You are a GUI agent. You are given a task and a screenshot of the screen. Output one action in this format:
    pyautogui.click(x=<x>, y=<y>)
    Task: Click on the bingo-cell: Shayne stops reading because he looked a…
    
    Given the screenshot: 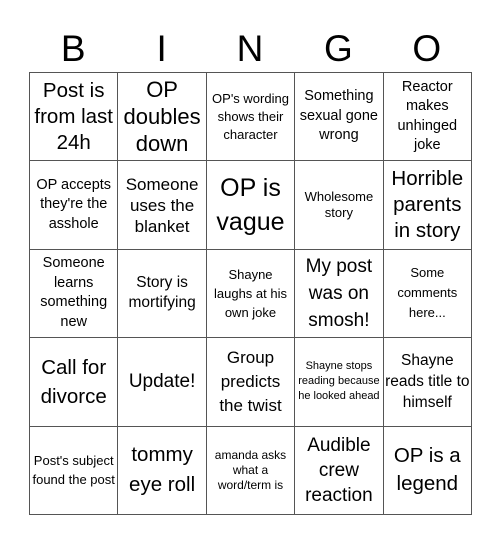 What is the action you would take?
    pyautogui.click(x=339, y=382)
    